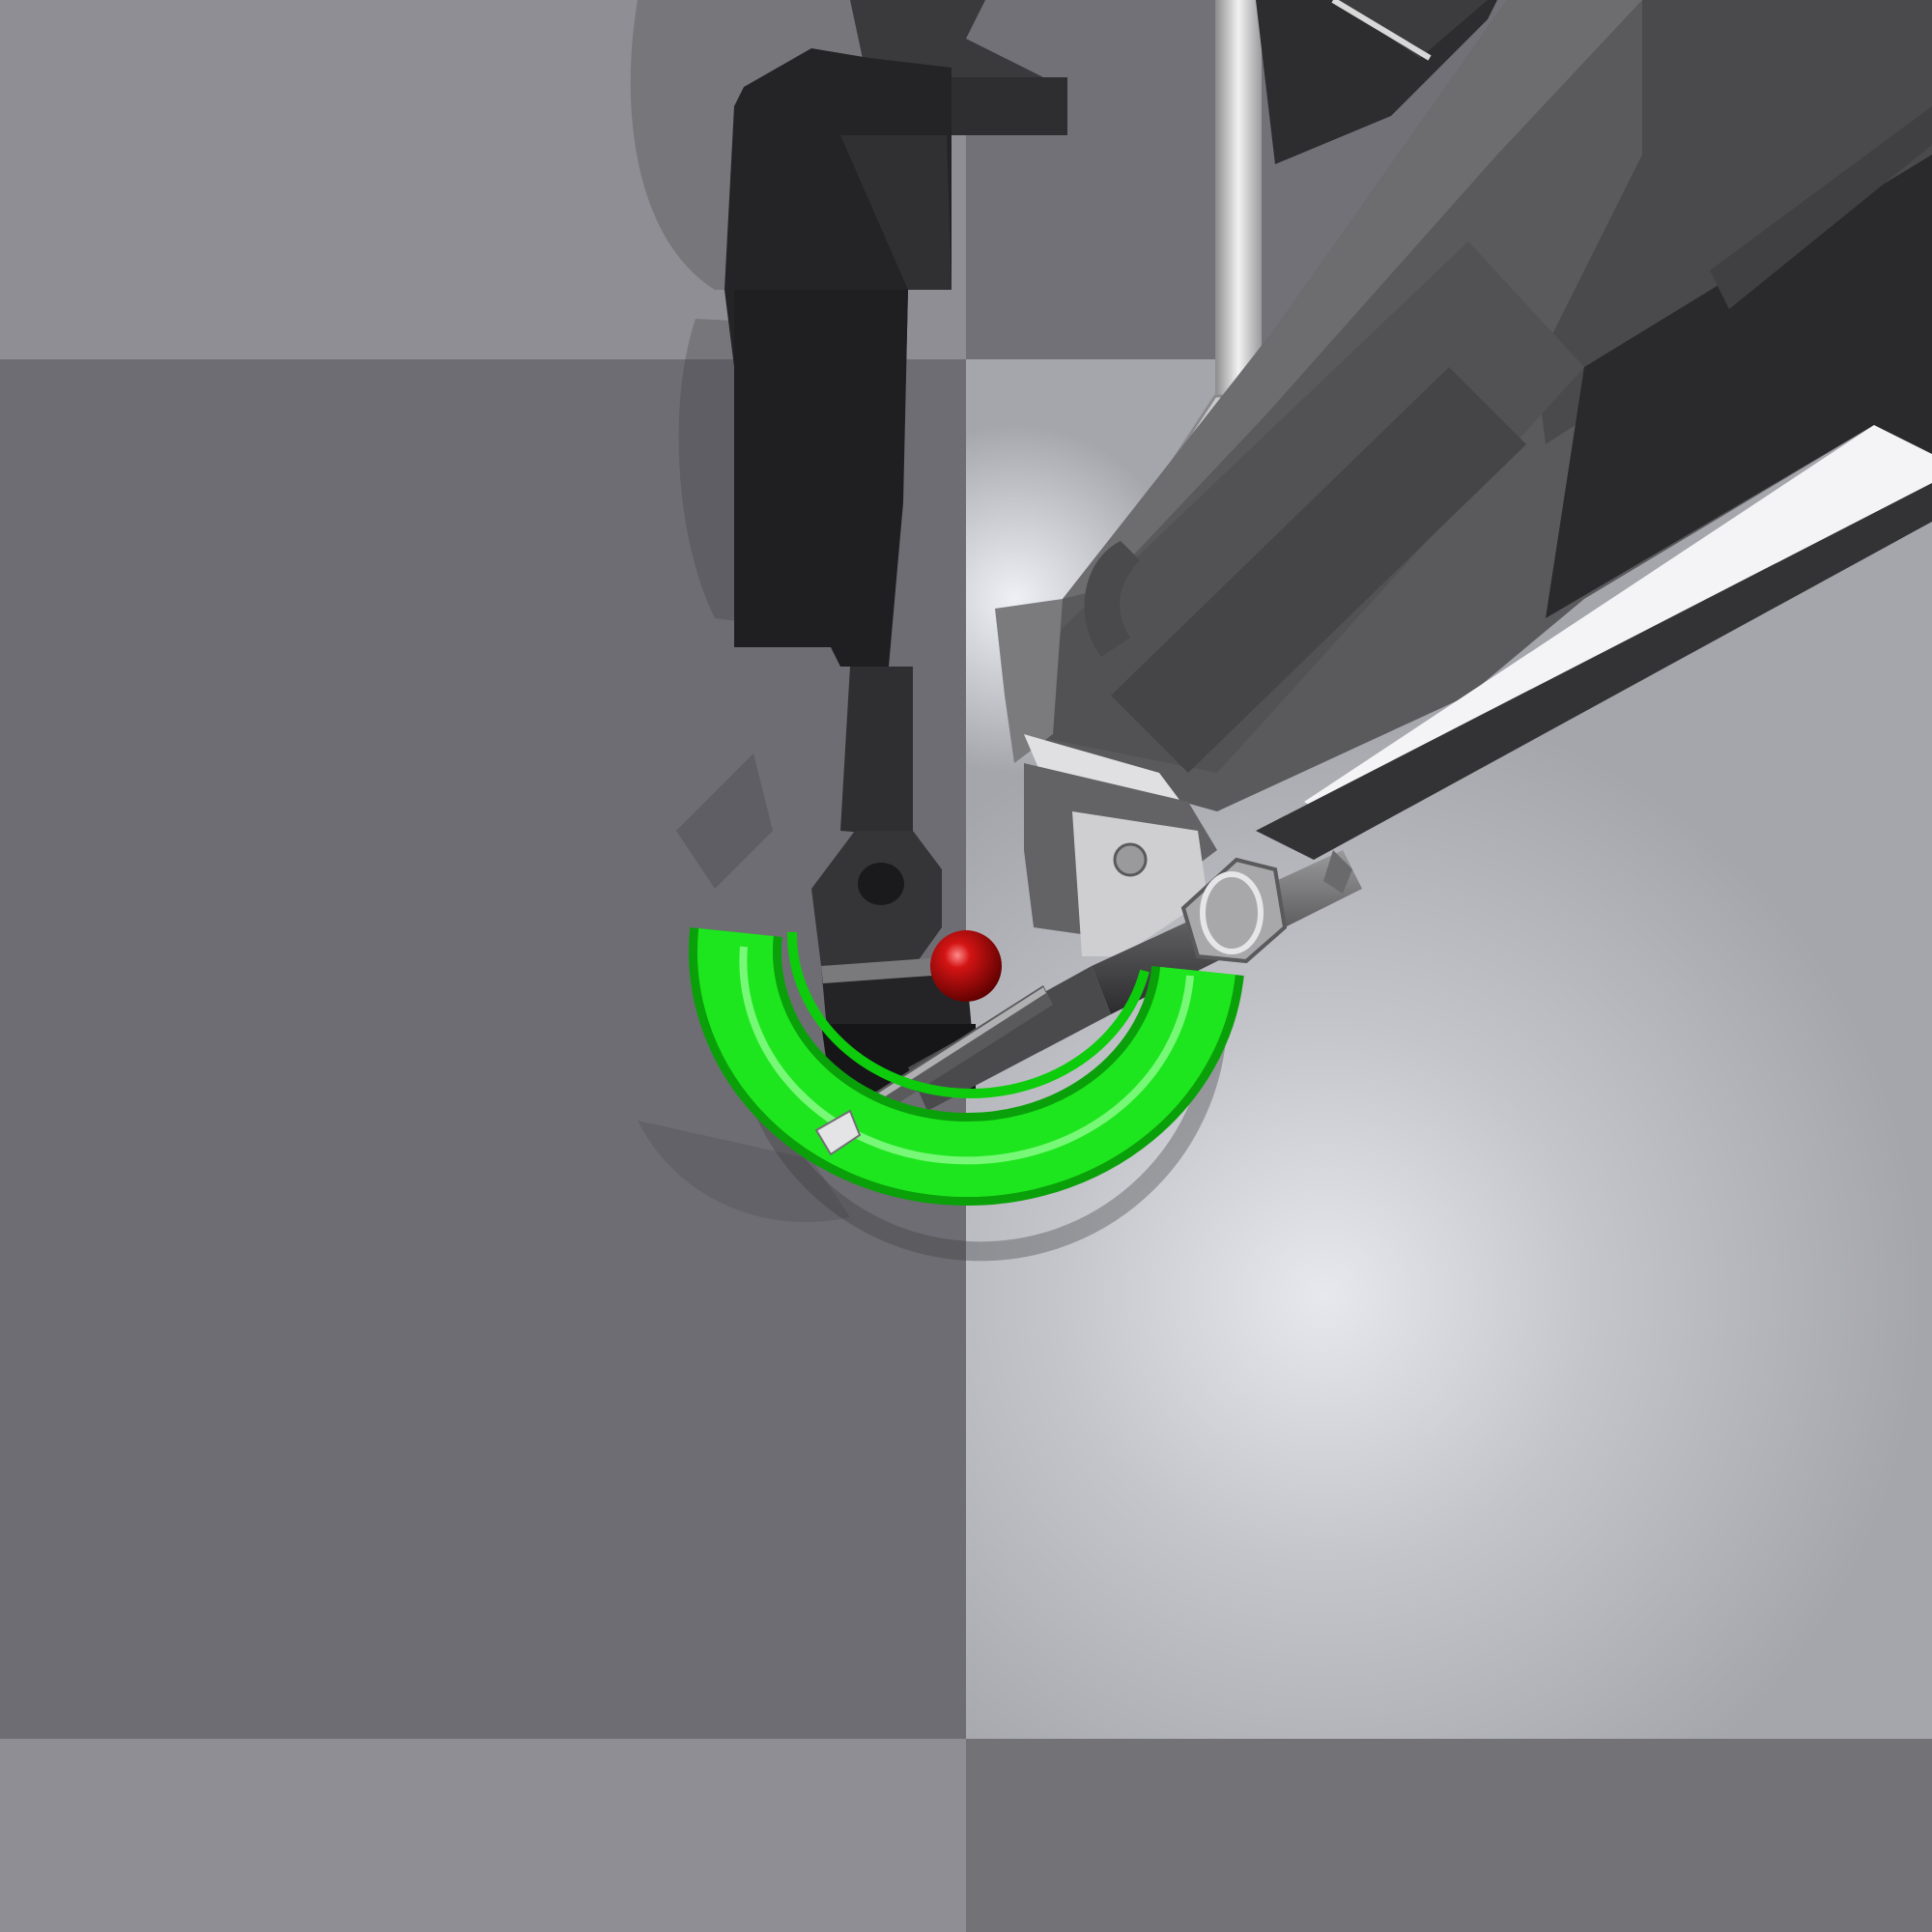 The height and width of the screenshot is (1932, 1932). What do you see at coordinates (1238, 203) in the screenshot?
I see `rod-shaft` at bounding box center [1238, 203].